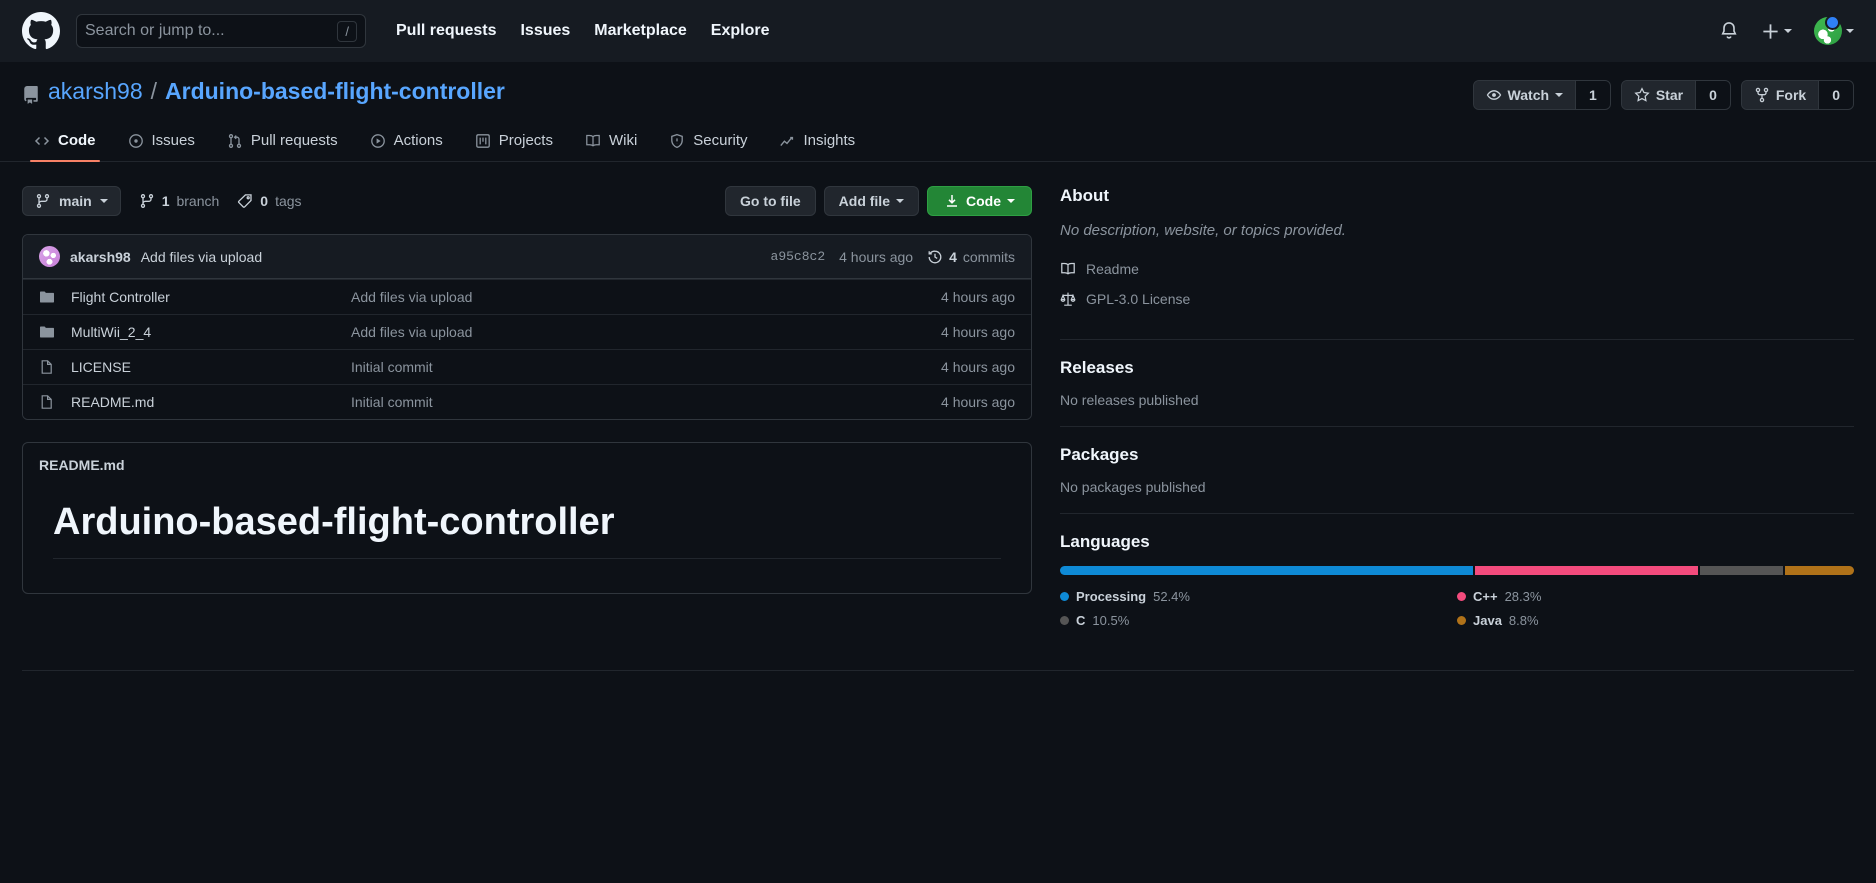 The width and height of the screenshot is (1876, 883). Describe the element at coordinates (740, 31) in the screenshot. I see `nav-explore: Explore` at that location.